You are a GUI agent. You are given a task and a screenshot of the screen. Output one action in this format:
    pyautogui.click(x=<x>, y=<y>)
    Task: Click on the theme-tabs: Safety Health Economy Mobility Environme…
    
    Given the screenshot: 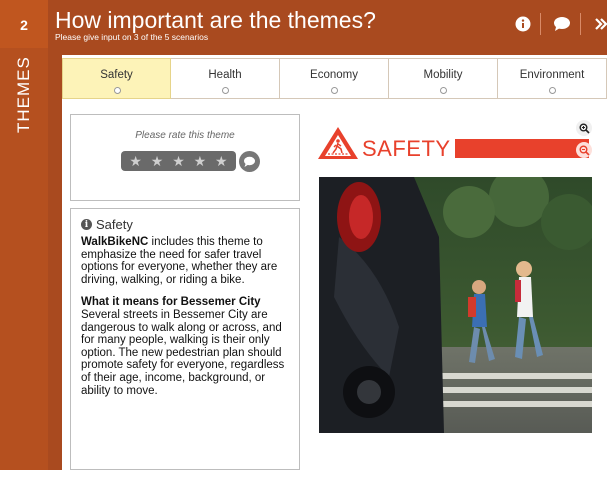 What is the action you would take?
    pyautogui.click(x=334, y=78)
    